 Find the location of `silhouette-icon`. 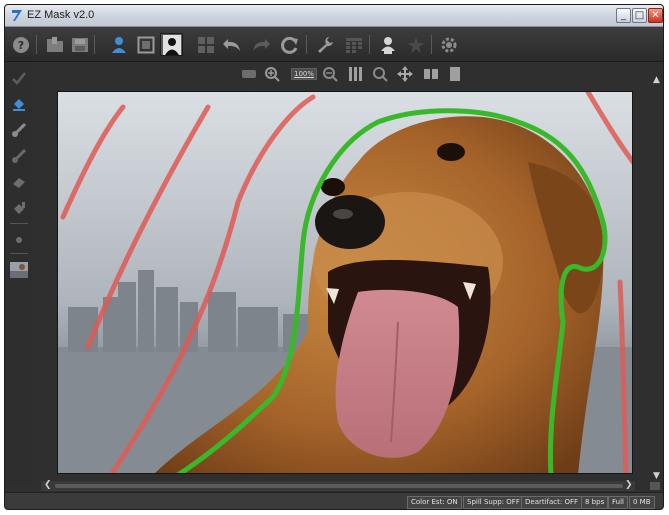

silhouette-icon is located at coordinates (171, 44).